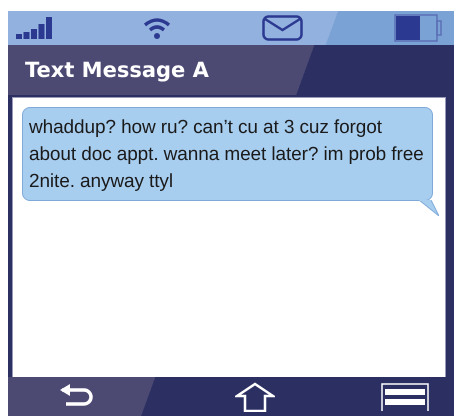  I want to click on signal-icon, so click(34, 28).